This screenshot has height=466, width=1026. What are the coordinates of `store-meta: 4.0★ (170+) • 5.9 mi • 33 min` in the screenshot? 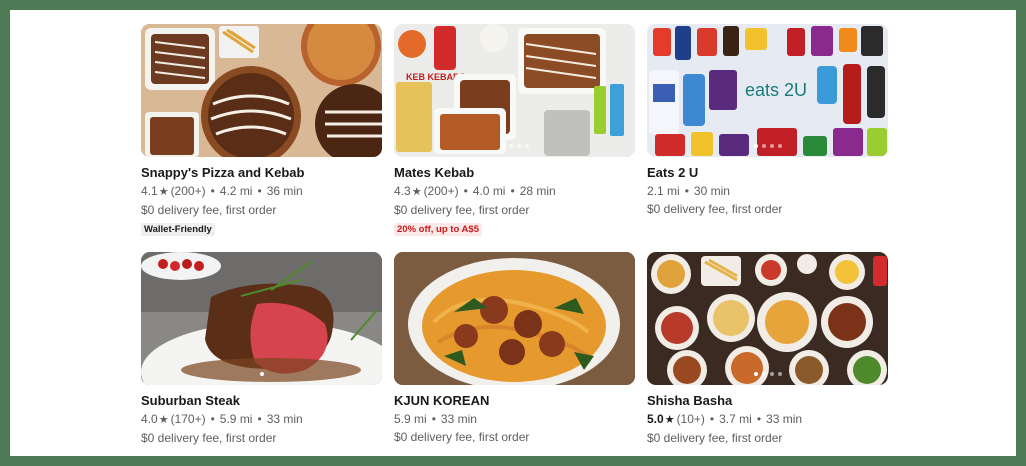 It's located at (222, 419).